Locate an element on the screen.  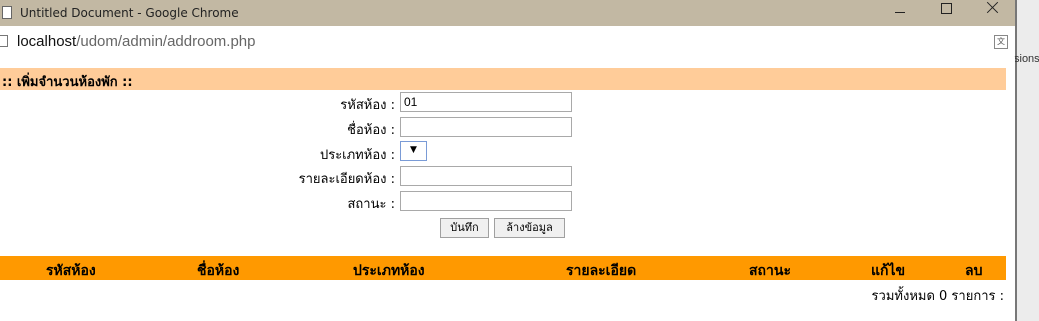
room-type-label: ประเภทห้อง : is located at coordinates (357, 155).